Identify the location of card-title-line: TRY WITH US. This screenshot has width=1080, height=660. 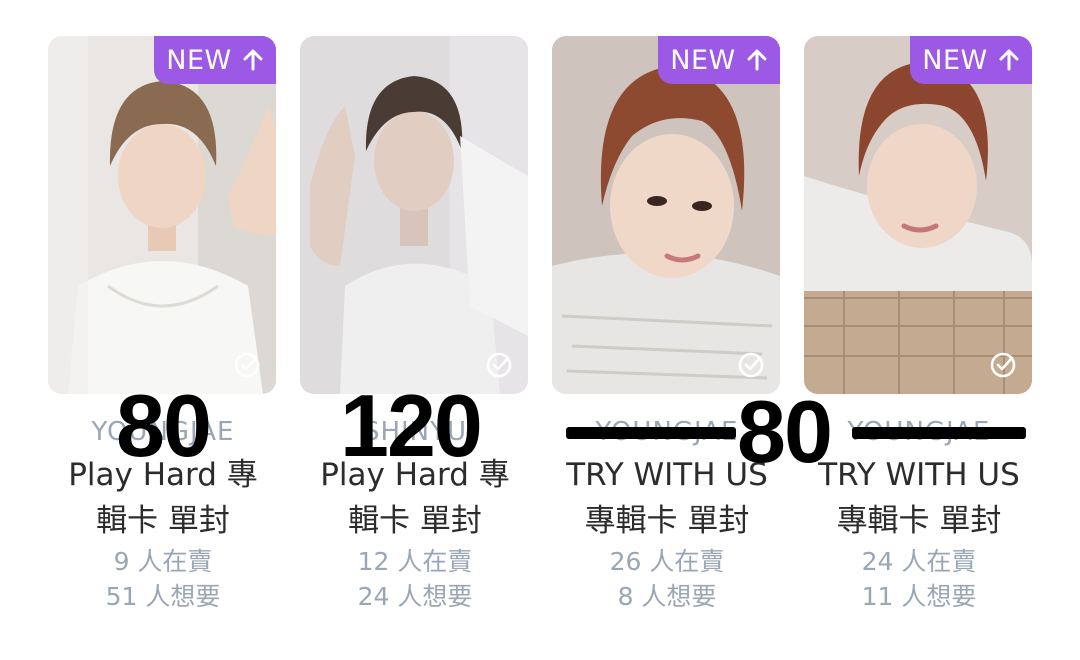
(919, 475).